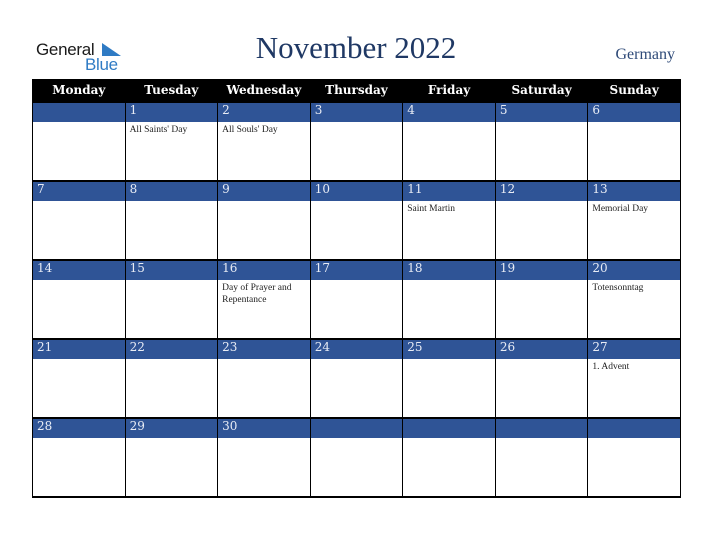 Image resolution: width=712 pixels, height=550 pixels. Describe the element at coordinates (264, 348) in the screenshot. I see `day-number: 23` at that location.